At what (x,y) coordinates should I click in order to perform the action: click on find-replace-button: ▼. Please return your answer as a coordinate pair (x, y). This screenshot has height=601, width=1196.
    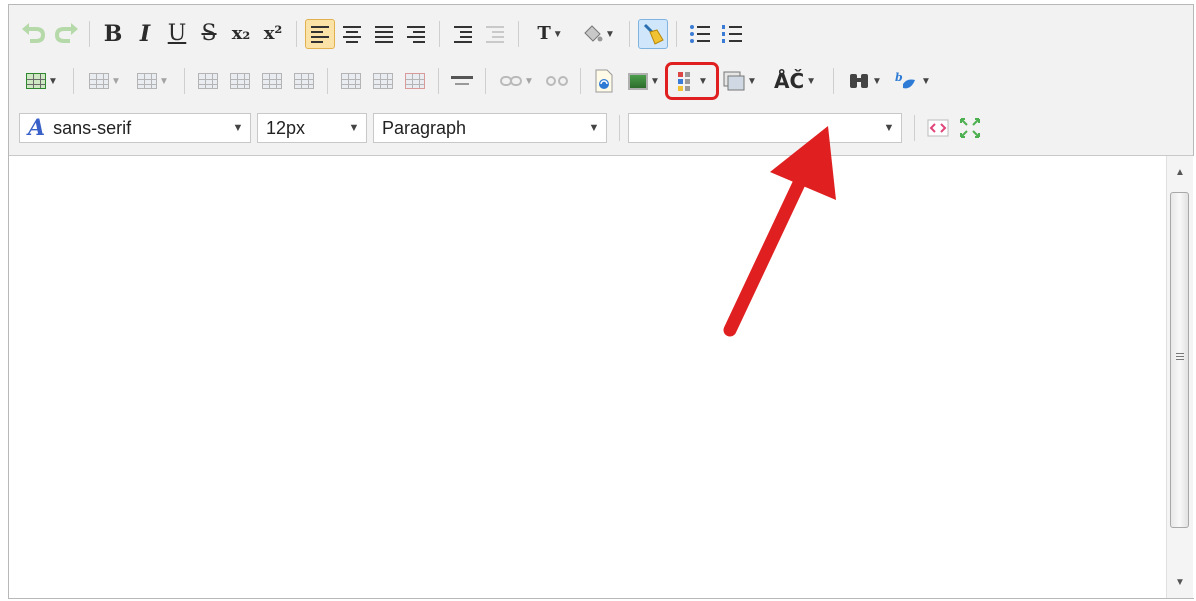
    Looking at the image, I should click on (865, 81).